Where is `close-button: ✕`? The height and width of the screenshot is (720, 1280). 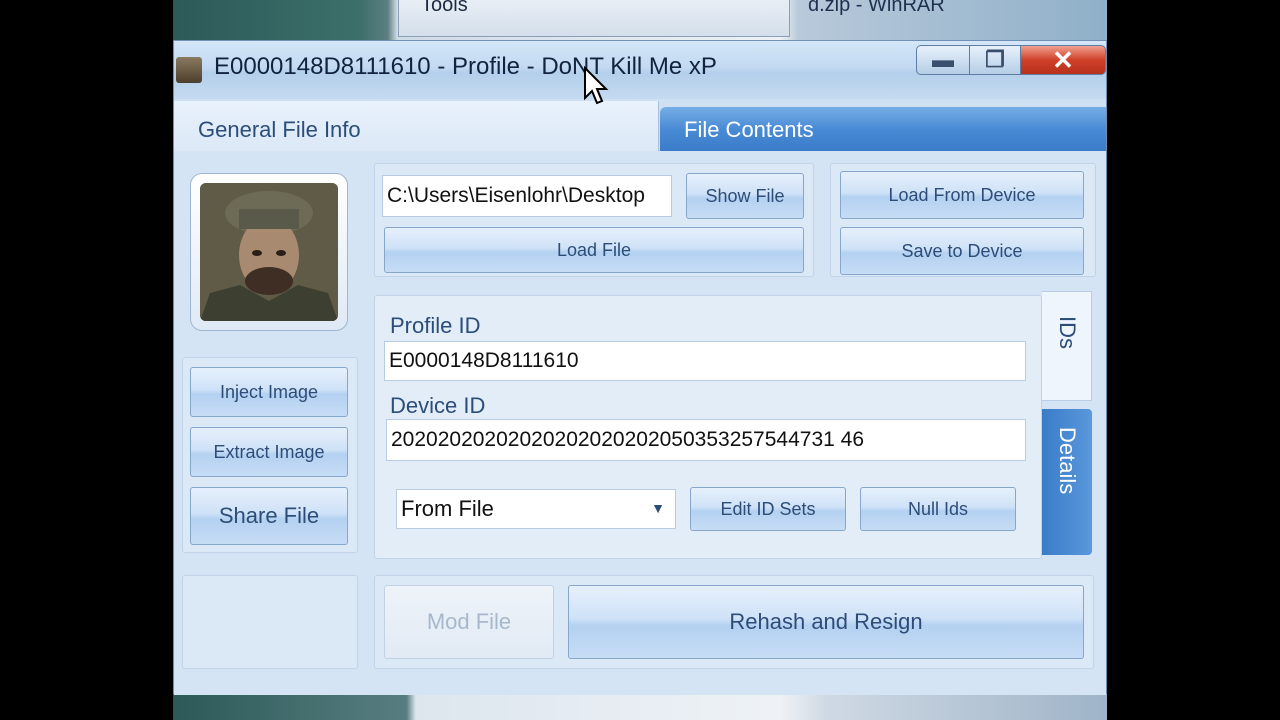
close-button: ✕ is located at coordinates (1063, 60).